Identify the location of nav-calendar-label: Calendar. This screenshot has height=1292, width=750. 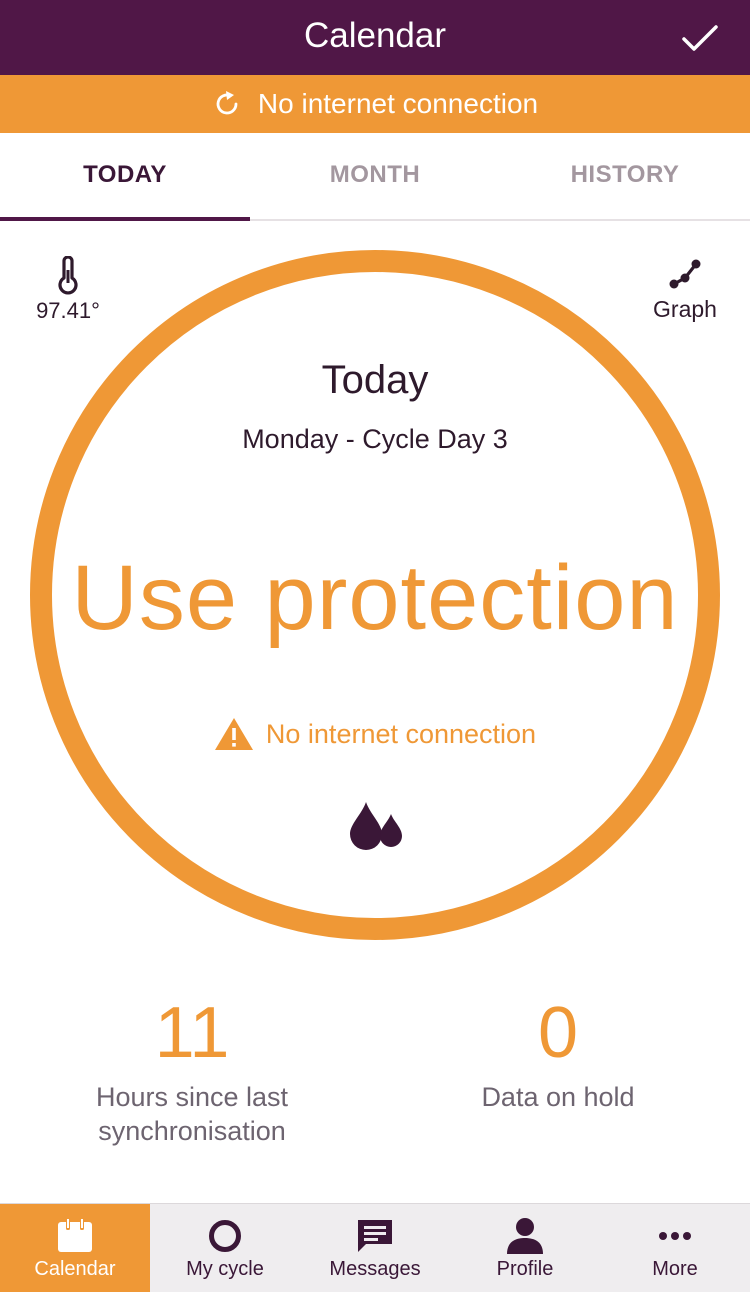
(75, 1269).